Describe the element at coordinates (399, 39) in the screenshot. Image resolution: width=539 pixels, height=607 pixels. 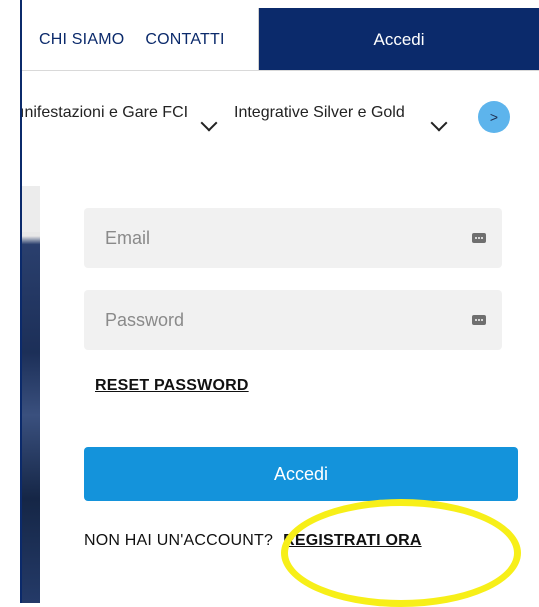
I see `login-top-button: Accedi` at that location.